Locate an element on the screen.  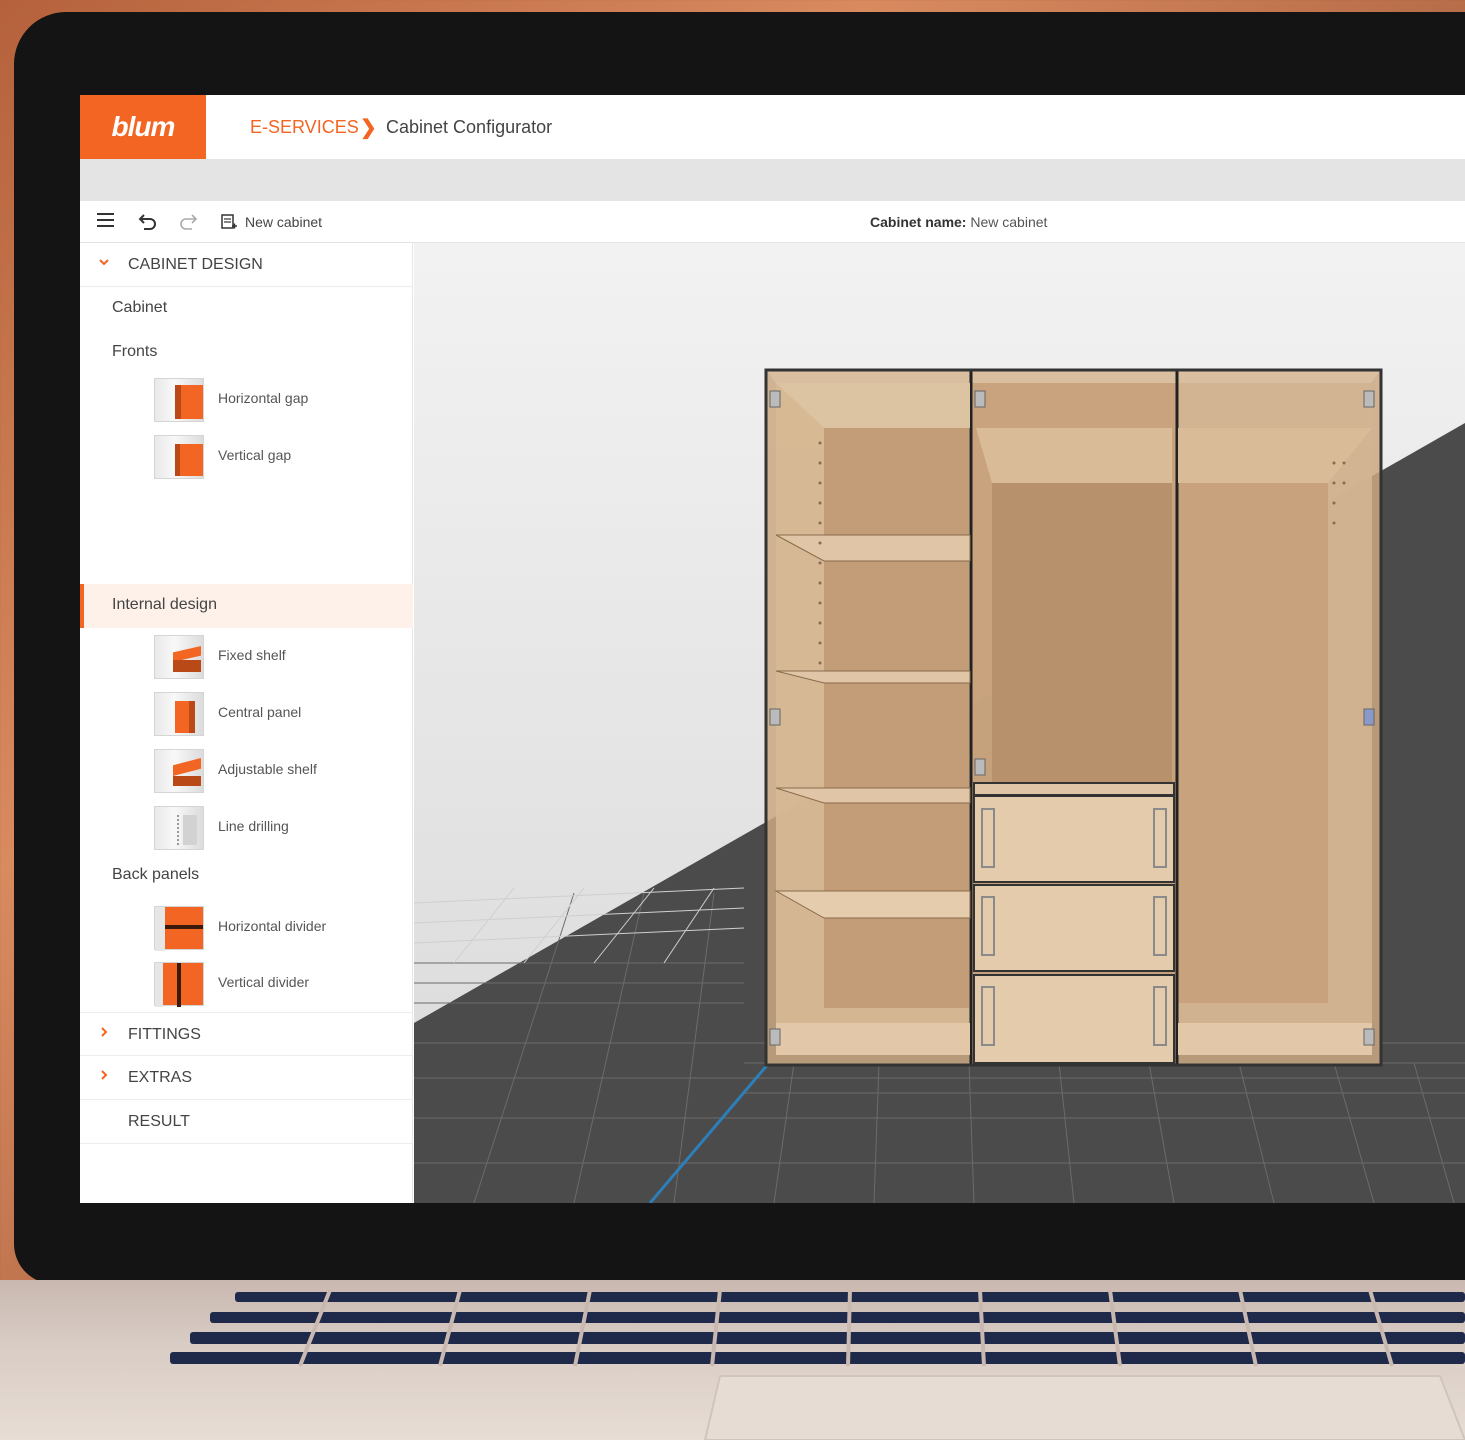
section-cabinet-design: CABINET DESIGN is located at coordinates (246, 265).